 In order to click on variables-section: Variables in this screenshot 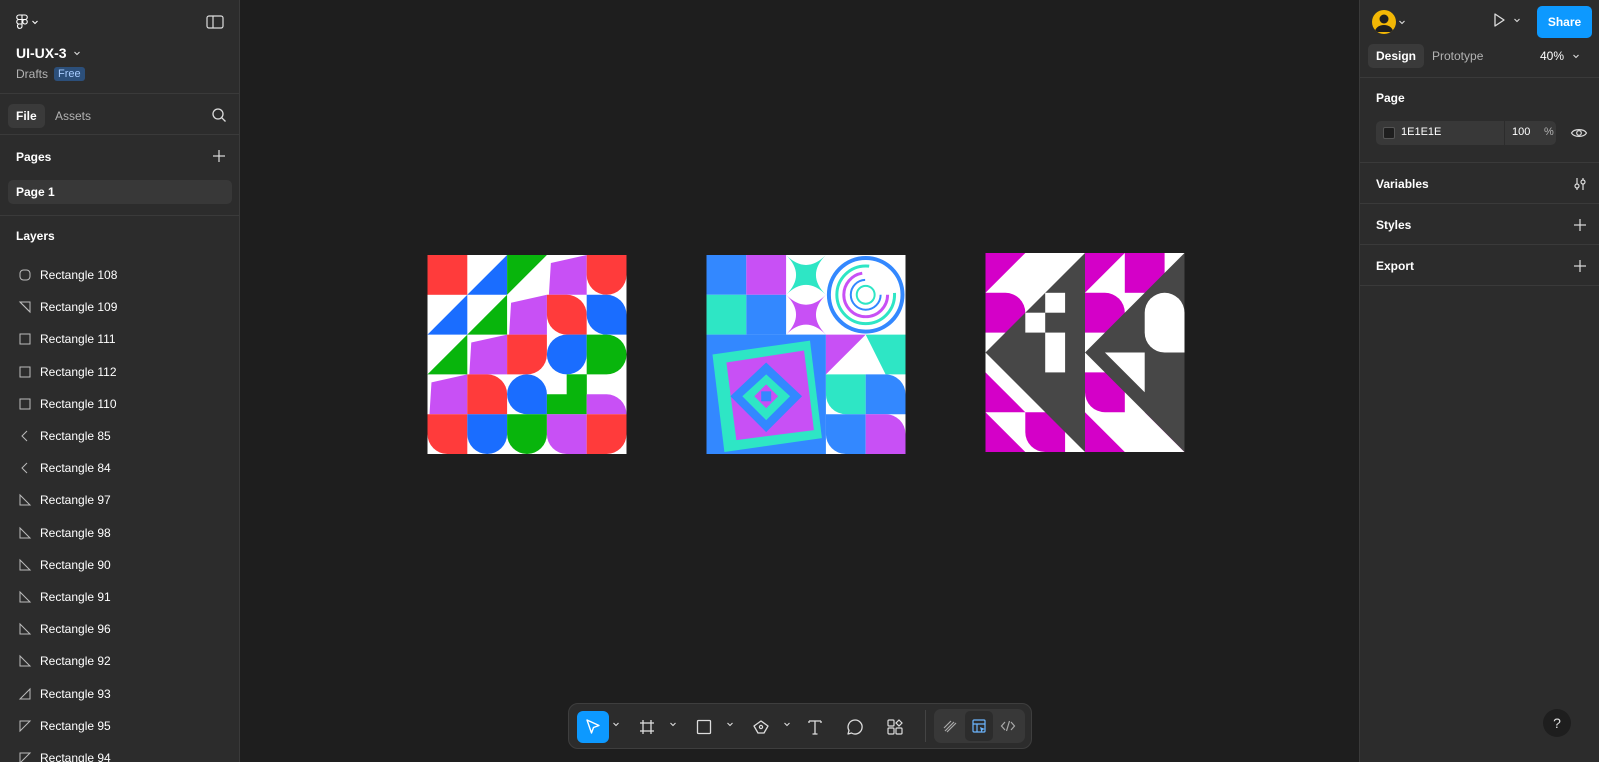, I will do `click(1479, 184)`.